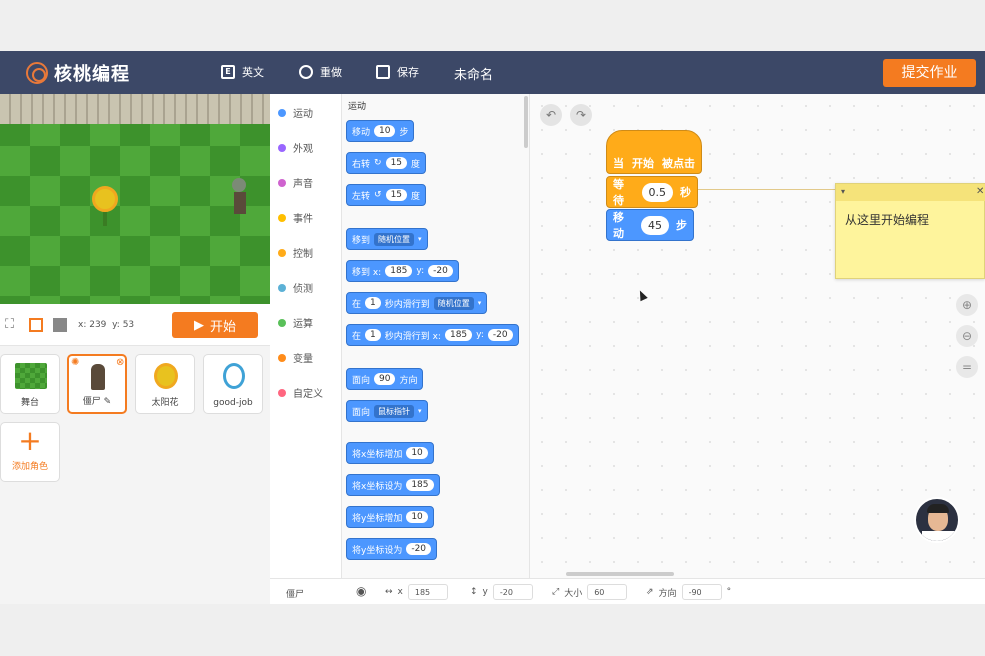 The image size is (985, 656). What do you see at coordinates (198, 325) in the screenshot?
I see `play-icon: ▶` at bounding box center [198, 325].